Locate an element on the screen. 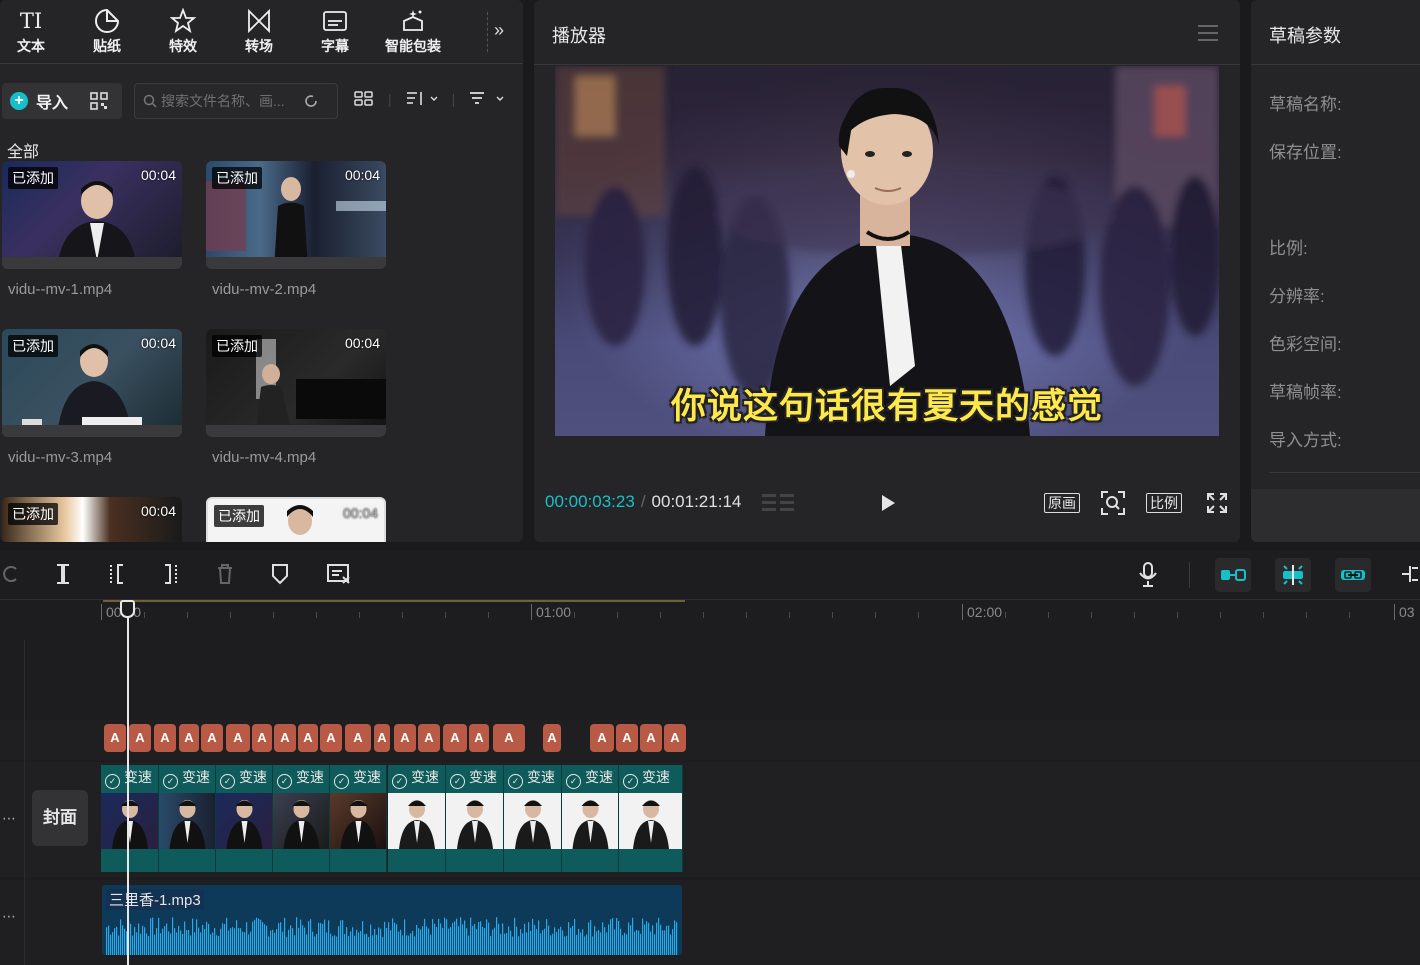  audio-track-options-icon: ⋯ is located at coordinates (9, 916).